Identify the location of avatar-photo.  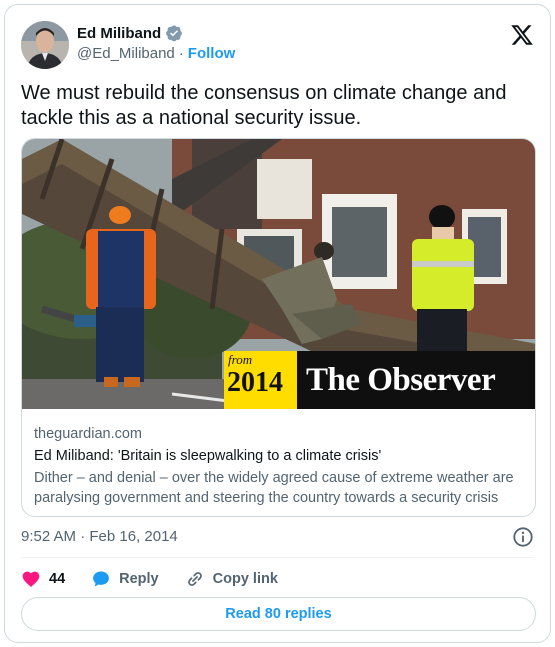
(45, 45).